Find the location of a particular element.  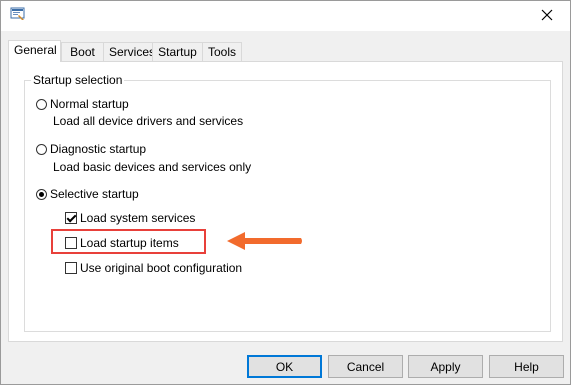

diagnostic-startup-radio: Diagnostic startup is located at coordinates (91, 149).